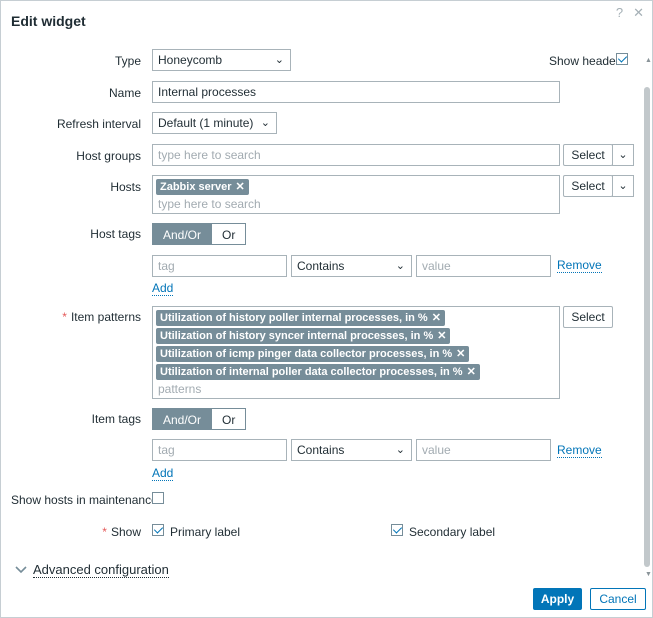 The height and width of the screenshot is (618, 653). What do you see at coordinates (622, 59) in the screenshot?
I see `show-header-checkbox` at bounding box center [622, 59].